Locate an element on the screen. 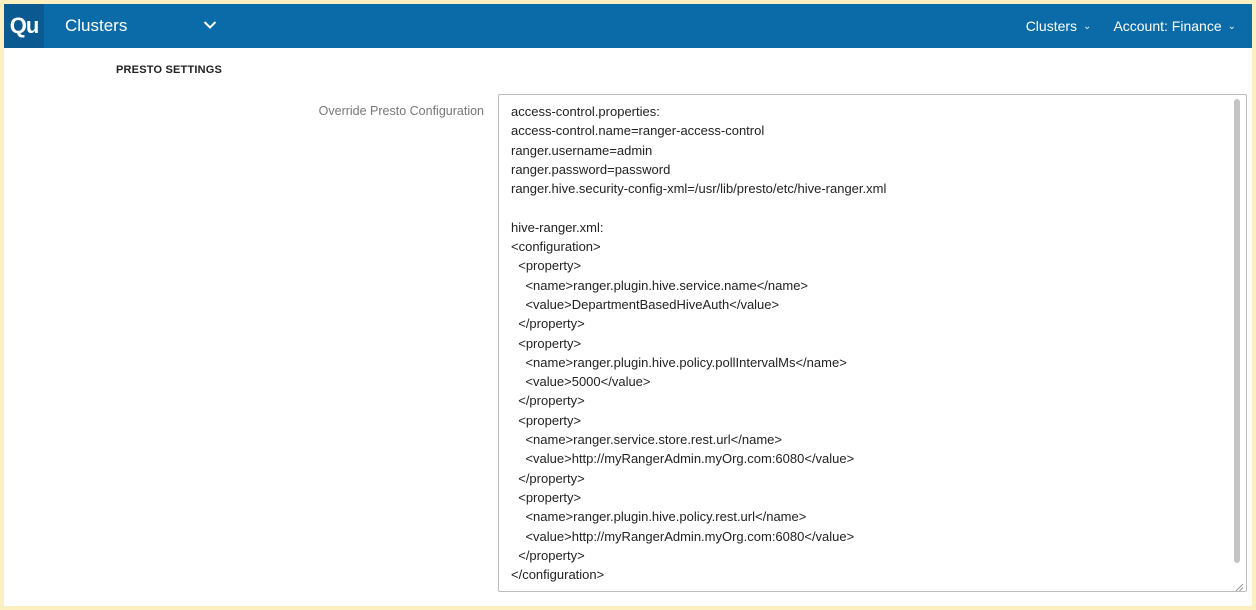  app-switcher-chevron-down-icon is located at coordinates (210, 25).